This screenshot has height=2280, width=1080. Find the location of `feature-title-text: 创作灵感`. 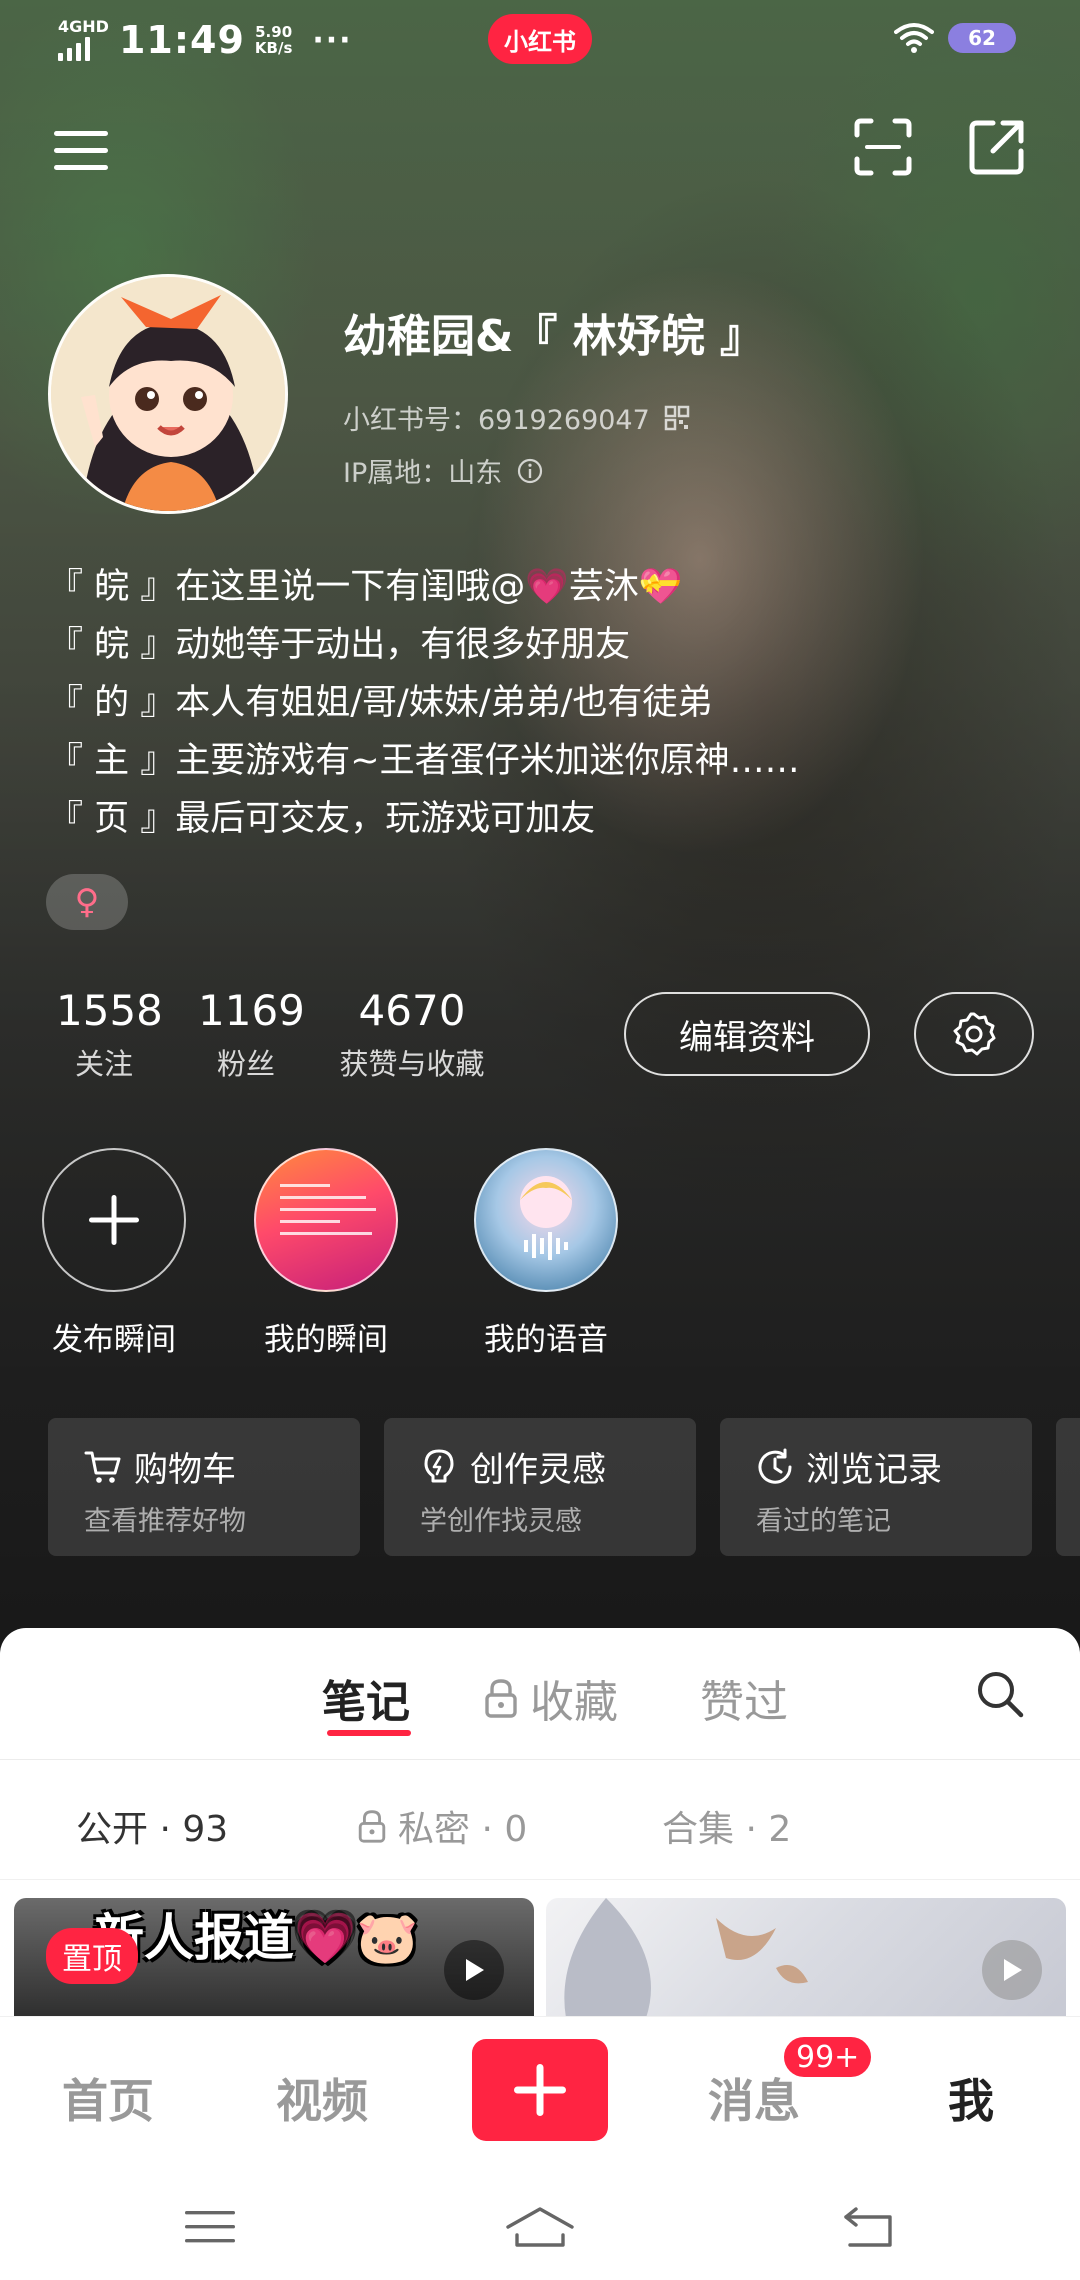

feature-title-text: 创作灵感 is located at coordinates (538, 1470).